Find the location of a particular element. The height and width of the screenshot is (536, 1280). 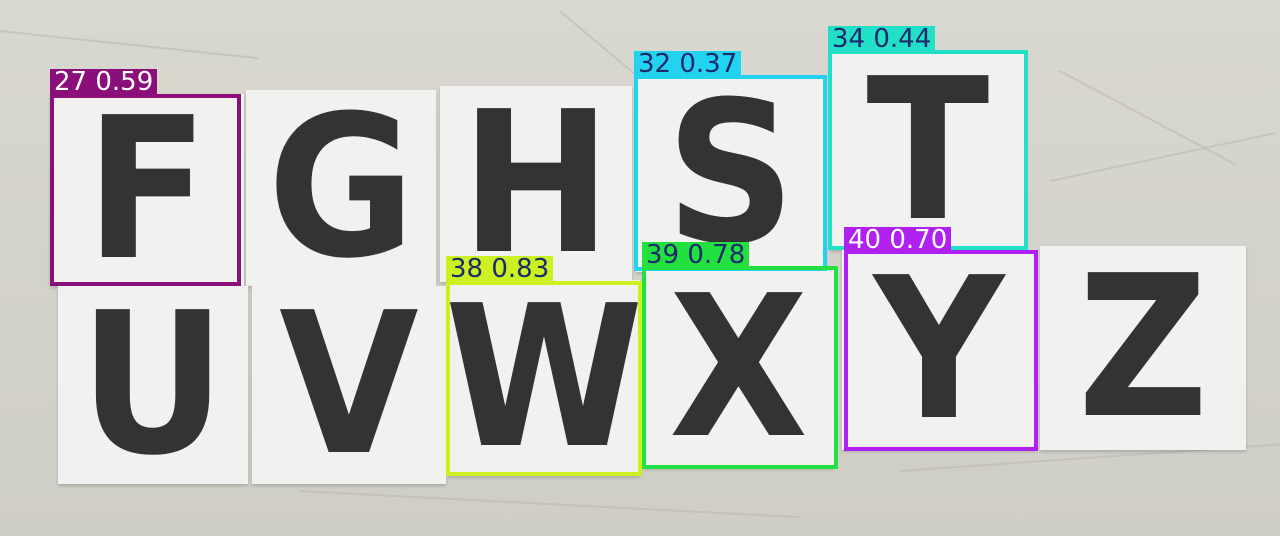

detection-label-34: 34 0.44 is located at coordinates (882, 39).